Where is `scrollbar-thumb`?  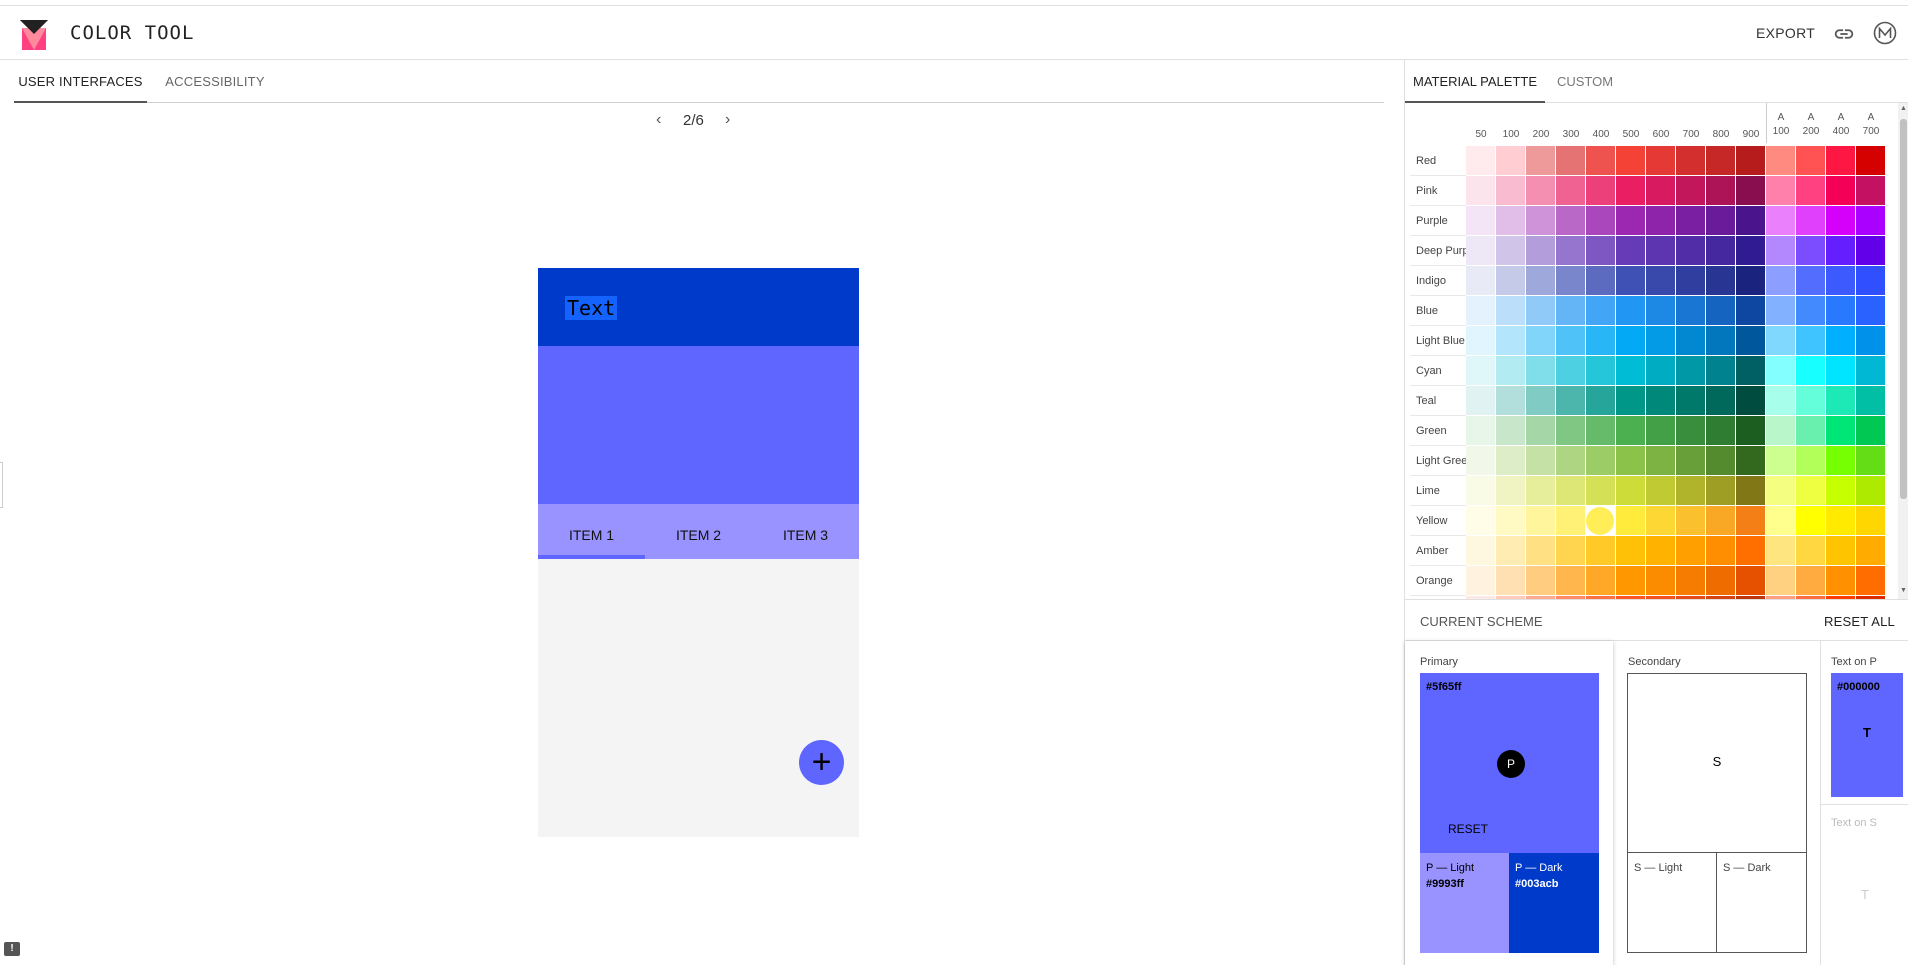
scrollbar-thumb is located at coordinates (1903, 309).